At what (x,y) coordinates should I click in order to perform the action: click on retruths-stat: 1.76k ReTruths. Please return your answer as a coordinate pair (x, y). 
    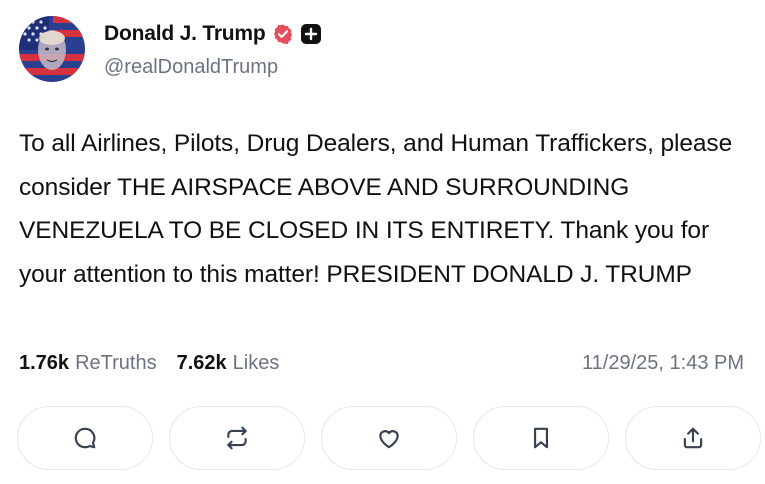
    Looking at the image, I should click on (88, 363).